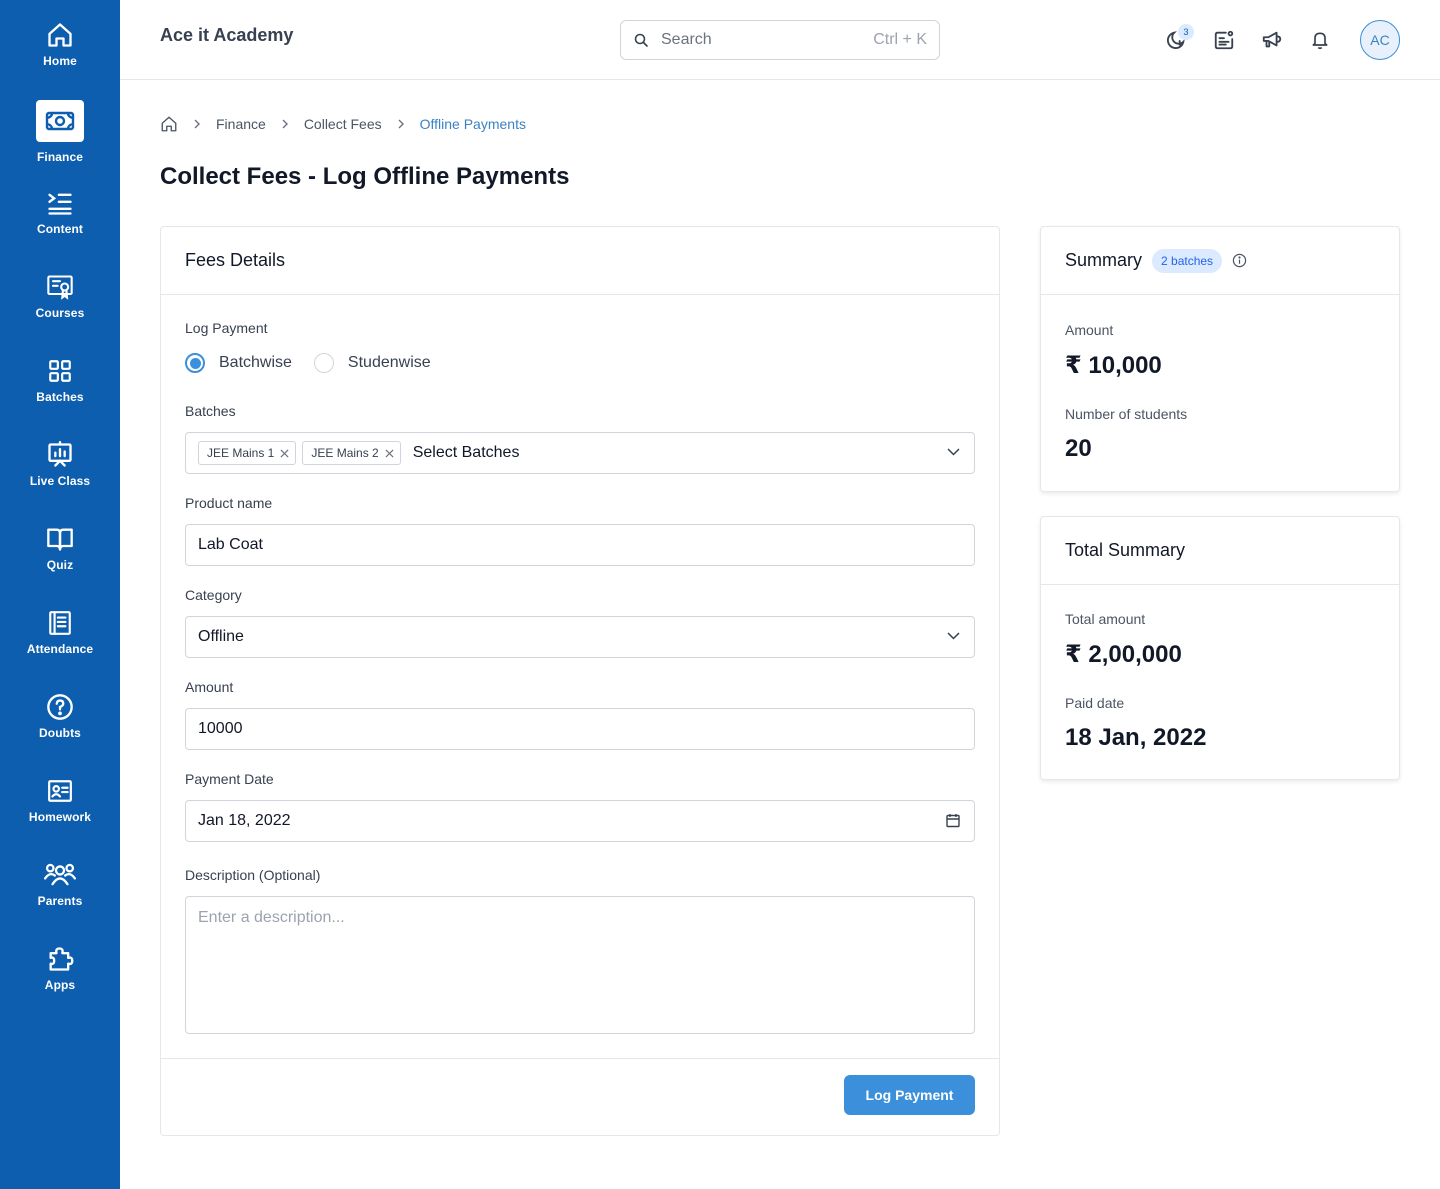  I want to click on studenwise-label: Studenwise, so click(389, 362).